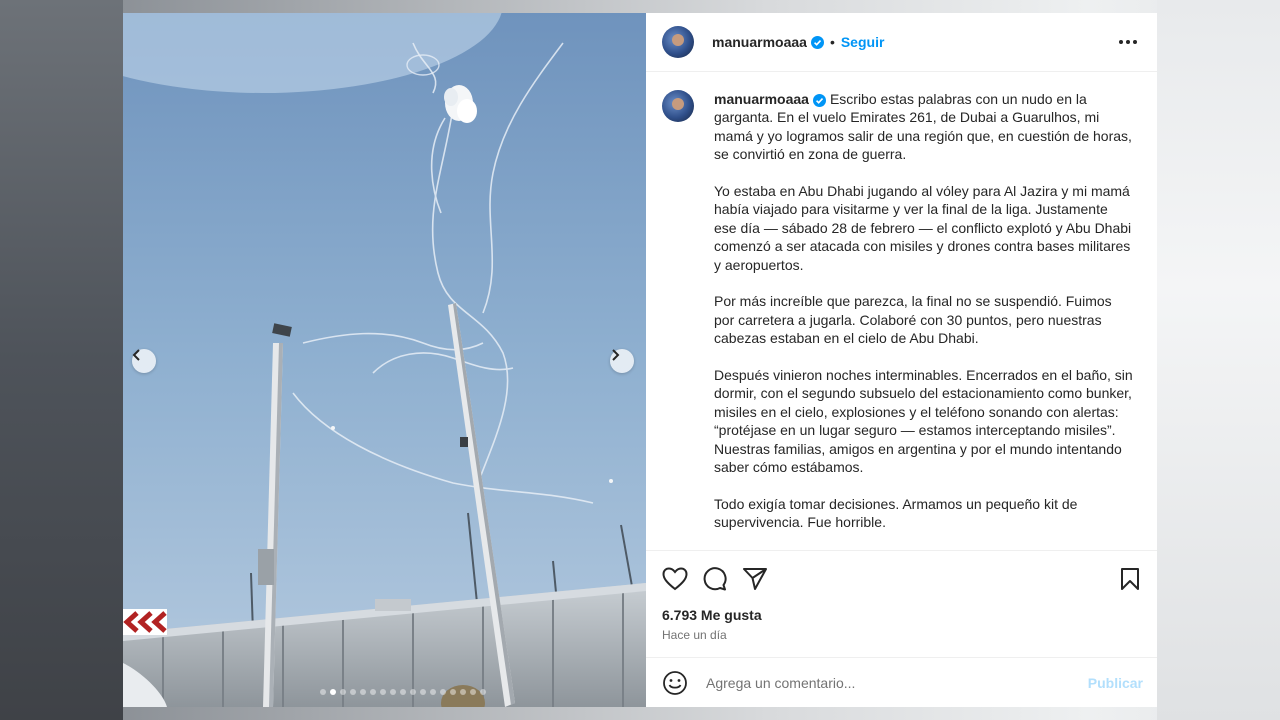 The height and width of the screenshot is (720, 1280). I want to click on comment-icon, so click(715, 579).